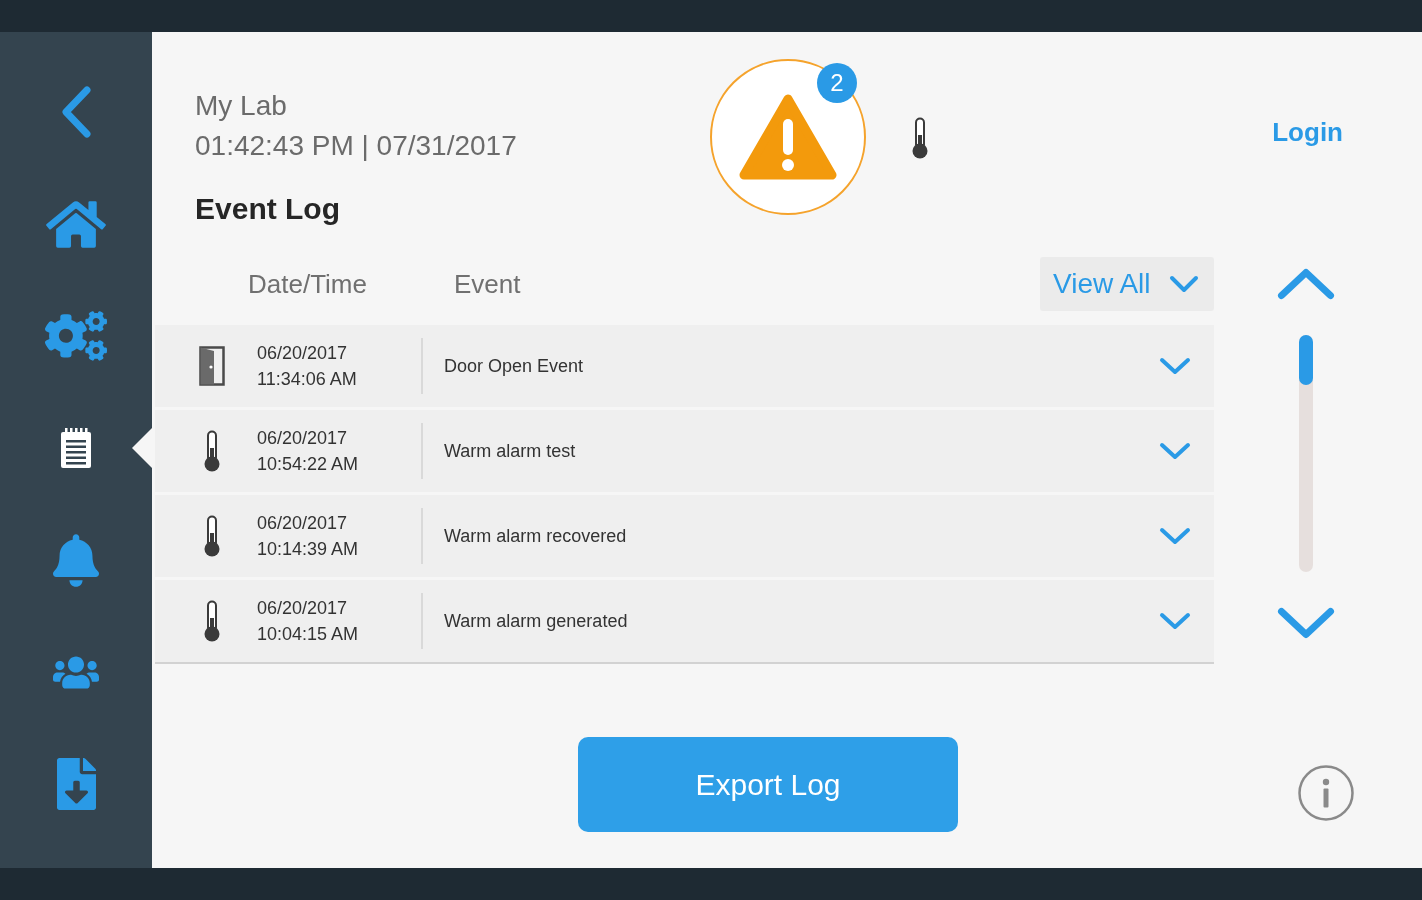  Describe the element at coordinates (212, 366) in the screenshot. I see `door-icon` at that location.